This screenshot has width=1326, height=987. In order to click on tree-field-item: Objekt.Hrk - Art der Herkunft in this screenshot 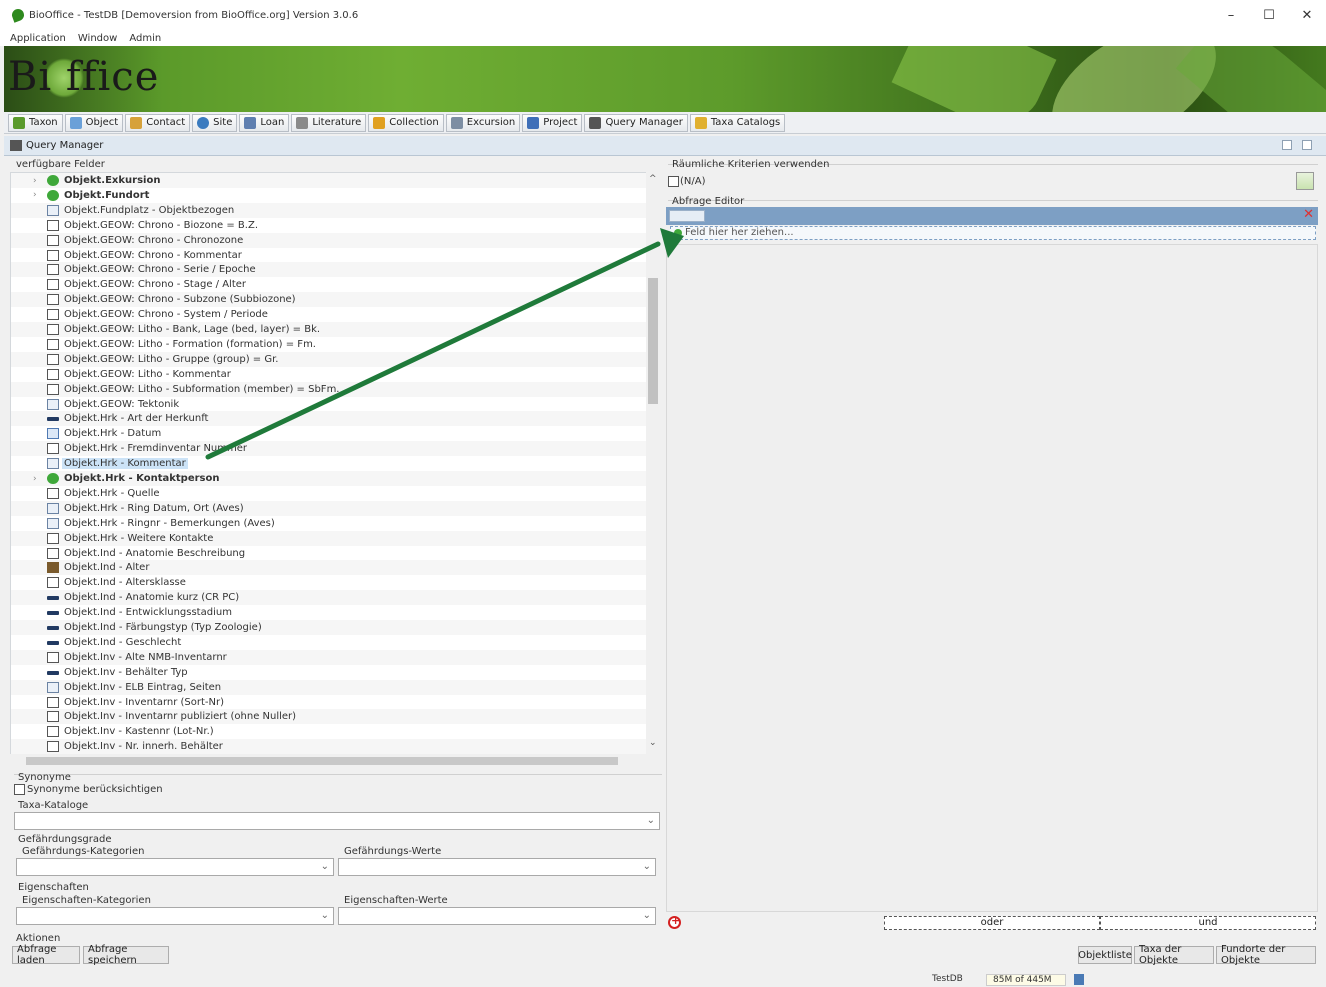, I will do `click(329, 419)`.